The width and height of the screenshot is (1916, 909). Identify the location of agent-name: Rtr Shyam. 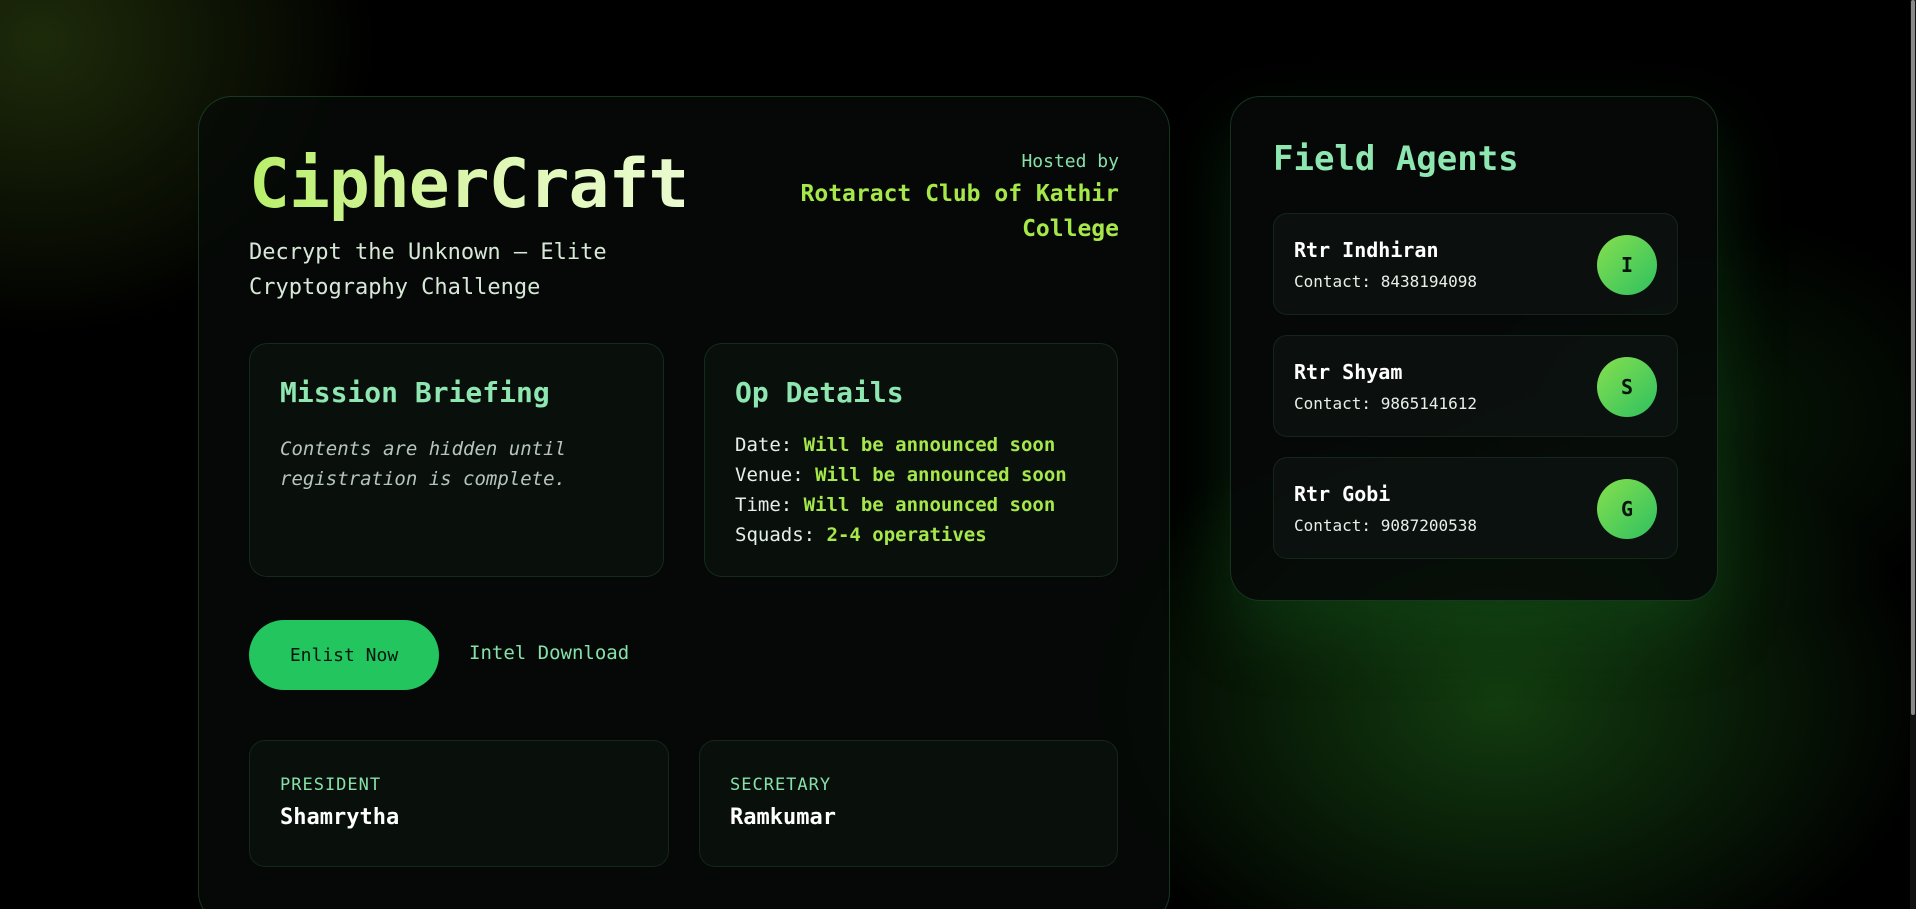
(1348, 372).